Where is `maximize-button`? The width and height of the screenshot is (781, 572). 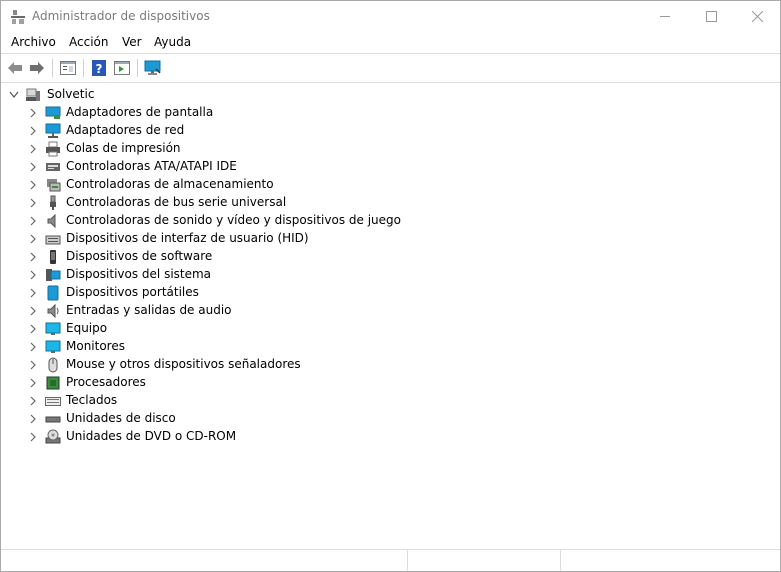
maximize-button is located at coordinates (711, 16).